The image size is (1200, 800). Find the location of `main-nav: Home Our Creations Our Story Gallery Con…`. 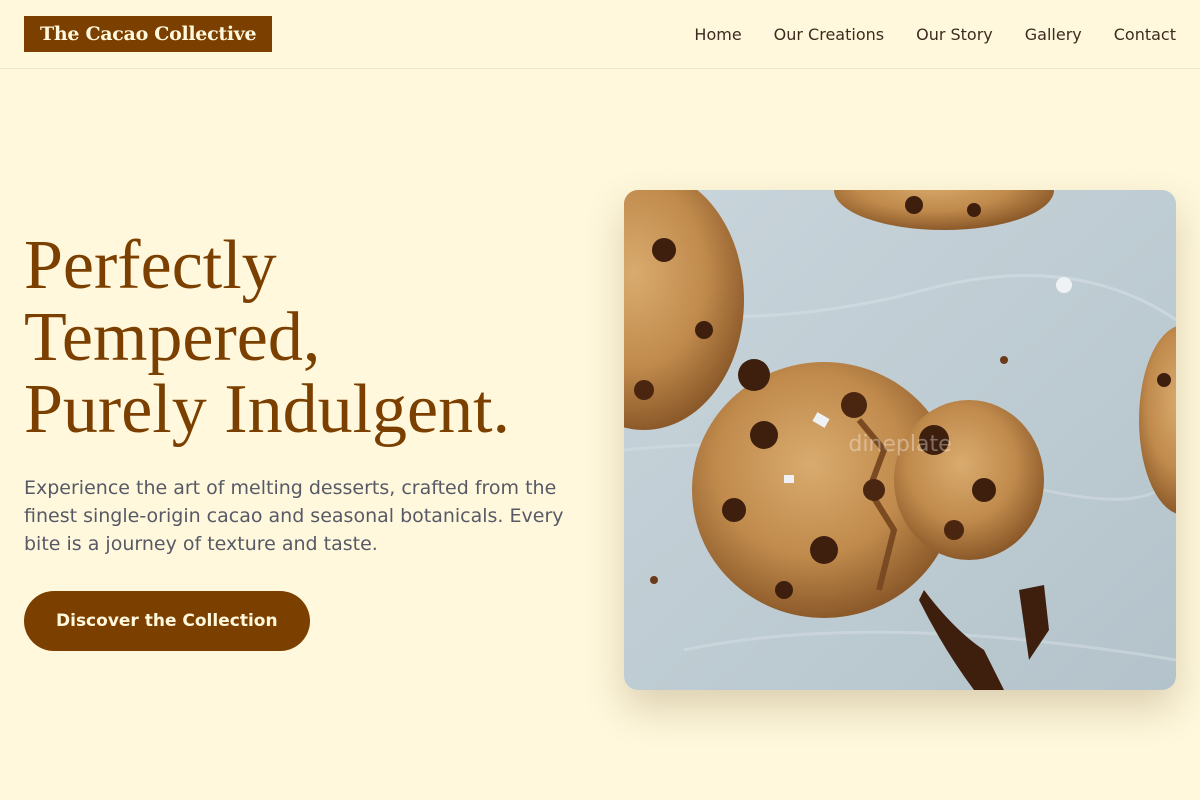

main-nav: Home Our Creations Our Story Gallery Con… is located at coordinates (935, 34).